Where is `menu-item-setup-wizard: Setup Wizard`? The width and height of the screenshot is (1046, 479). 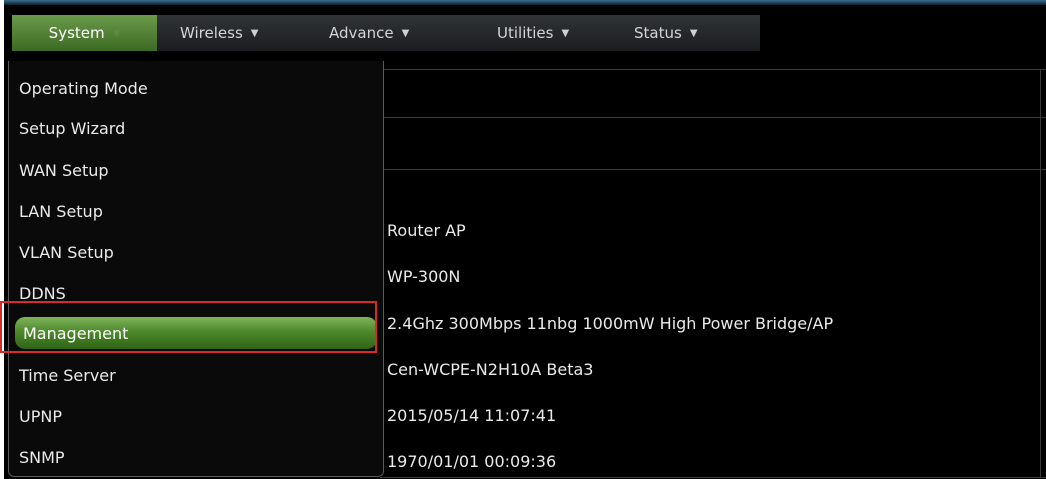
menu-item-setup-wizard: Setup Wizard is located at coordinates (194, 128).